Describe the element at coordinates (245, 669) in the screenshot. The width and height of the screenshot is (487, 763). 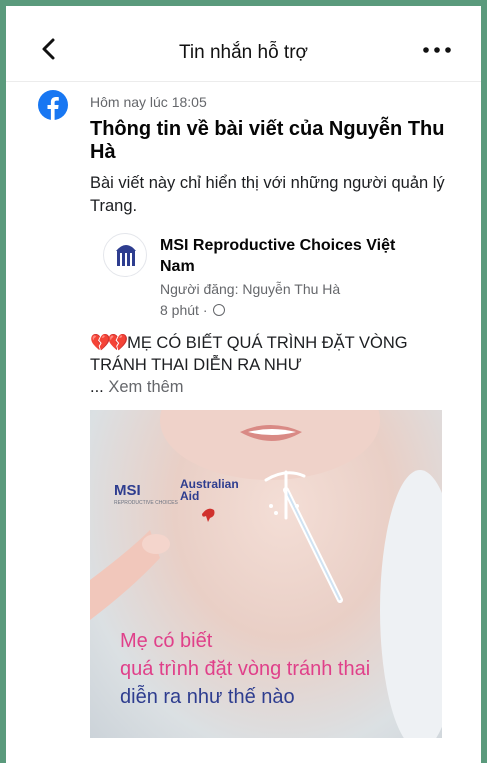
I see `image-caption-2: quá trình đặt vòng tránh thai` at that location.